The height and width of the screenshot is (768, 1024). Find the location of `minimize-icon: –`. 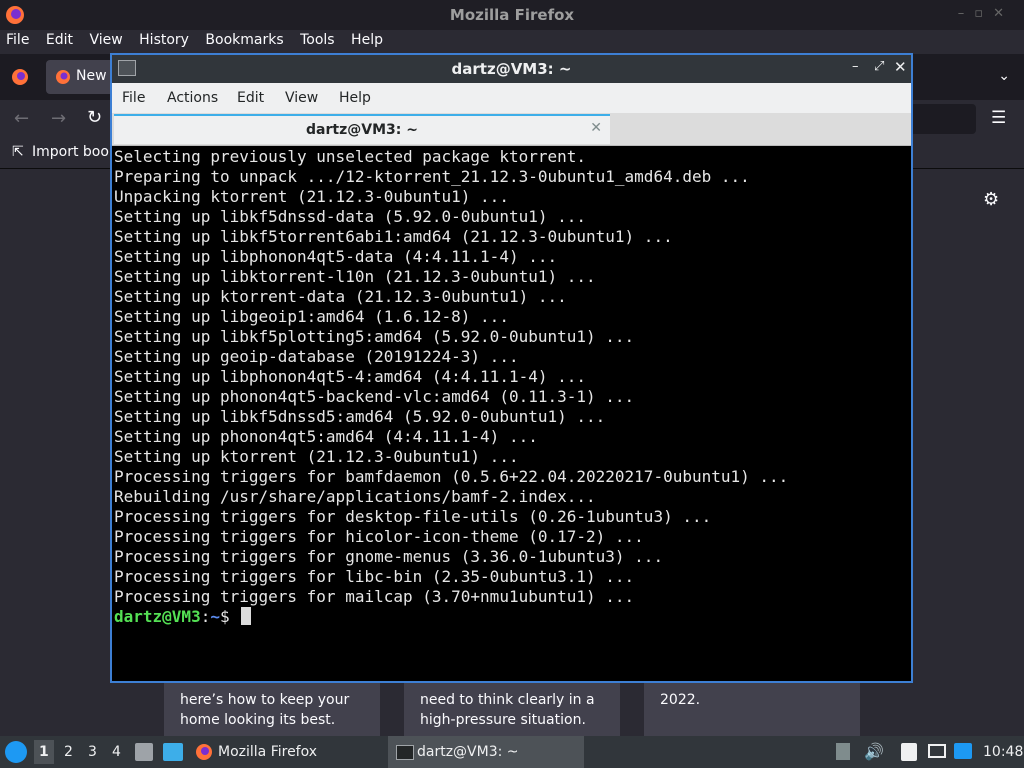

minimize-icon: – is located at coordinates (855, 66).